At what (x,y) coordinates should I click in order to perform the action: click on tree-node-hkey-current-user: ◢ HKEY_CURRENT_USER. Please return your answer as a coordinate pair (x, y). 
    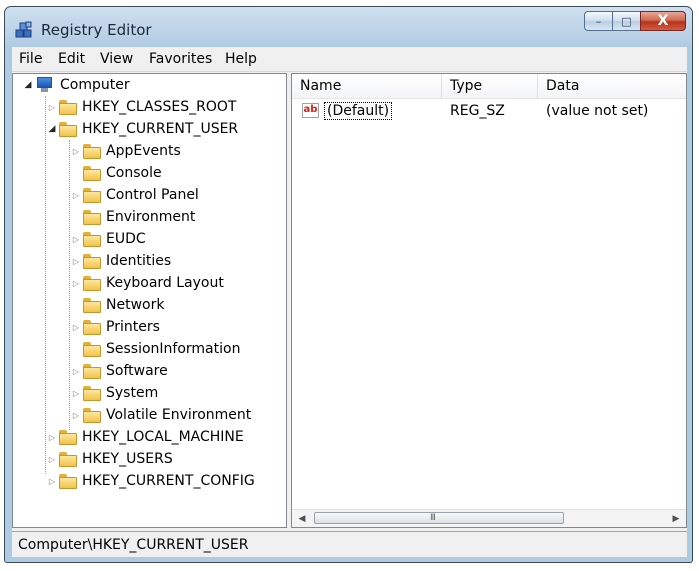
    Looking at the image, I should click on (143, 129).